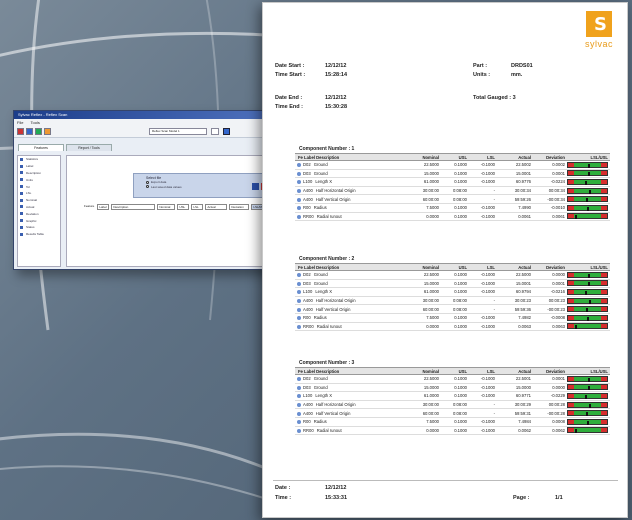  I want to click on deviation-cell: 00:00:34, so click(550, 191).